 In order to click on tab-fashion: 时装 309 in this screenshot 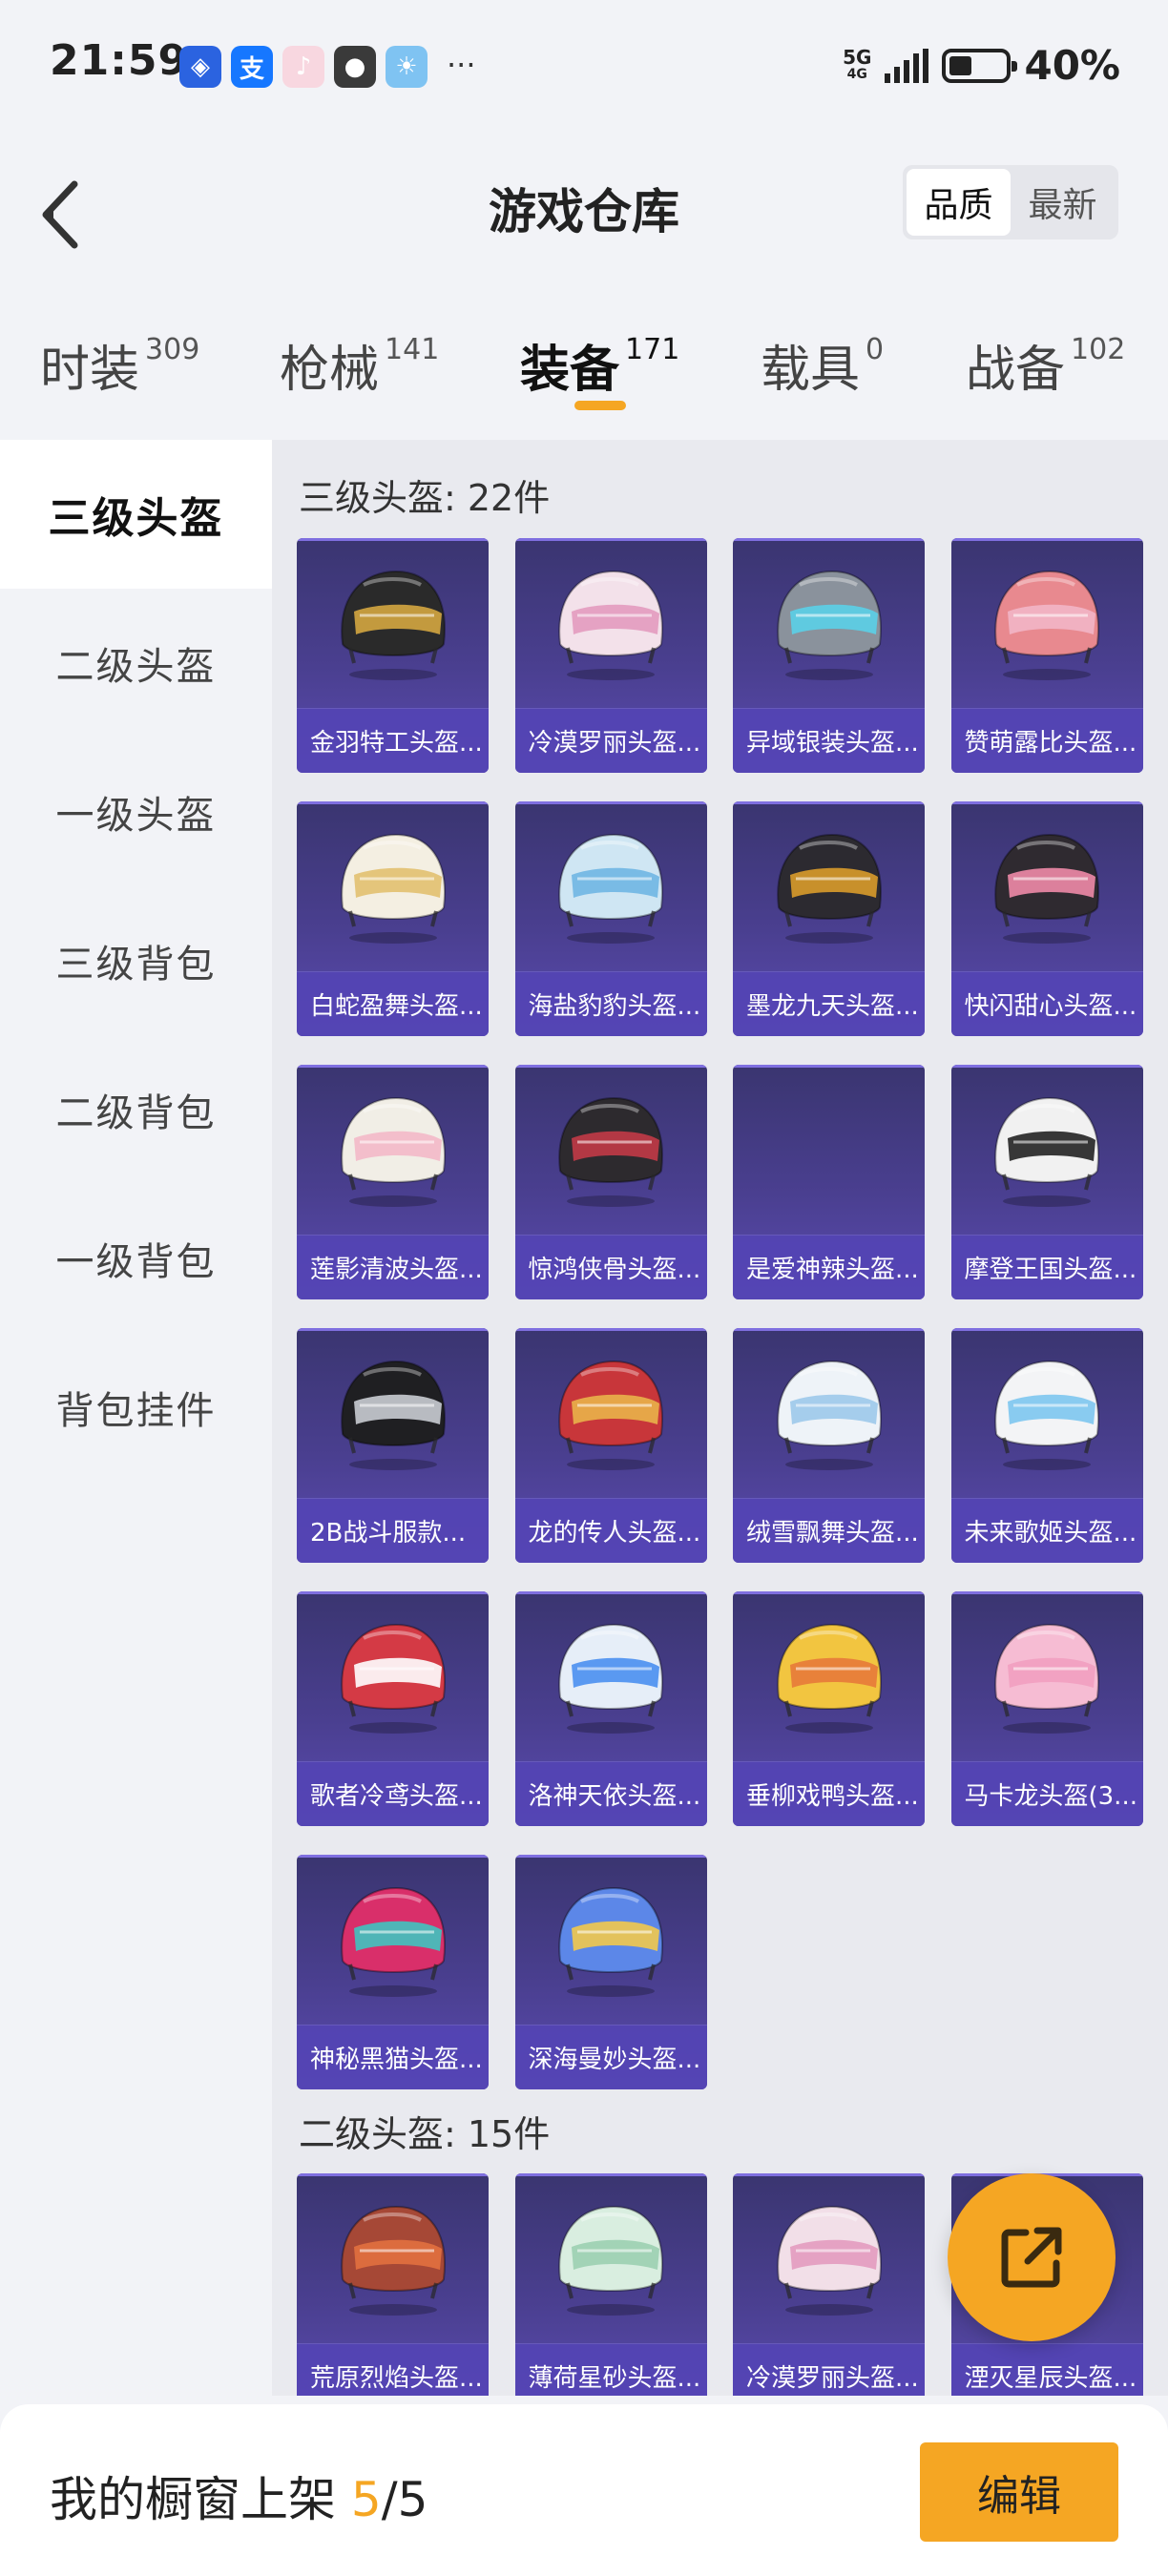, I will do `click(119, 365)`.